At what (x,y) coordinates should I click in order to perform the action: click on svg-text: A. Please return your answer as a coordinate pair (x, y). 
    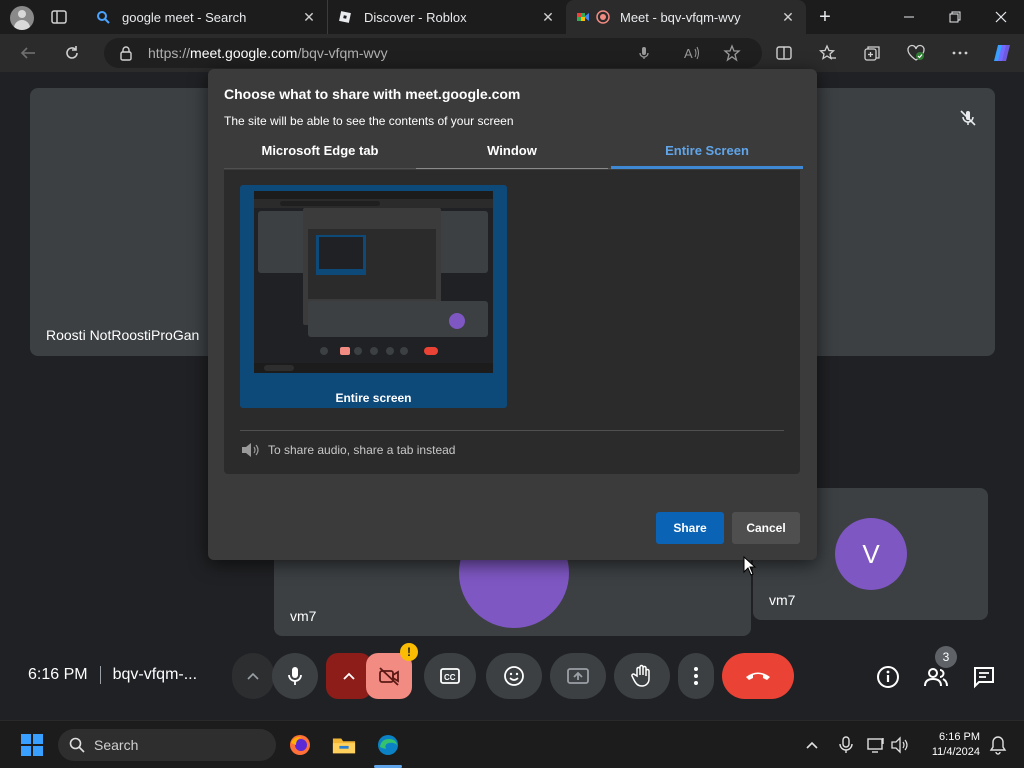
    Looking at the image, I should click on (688, 53).